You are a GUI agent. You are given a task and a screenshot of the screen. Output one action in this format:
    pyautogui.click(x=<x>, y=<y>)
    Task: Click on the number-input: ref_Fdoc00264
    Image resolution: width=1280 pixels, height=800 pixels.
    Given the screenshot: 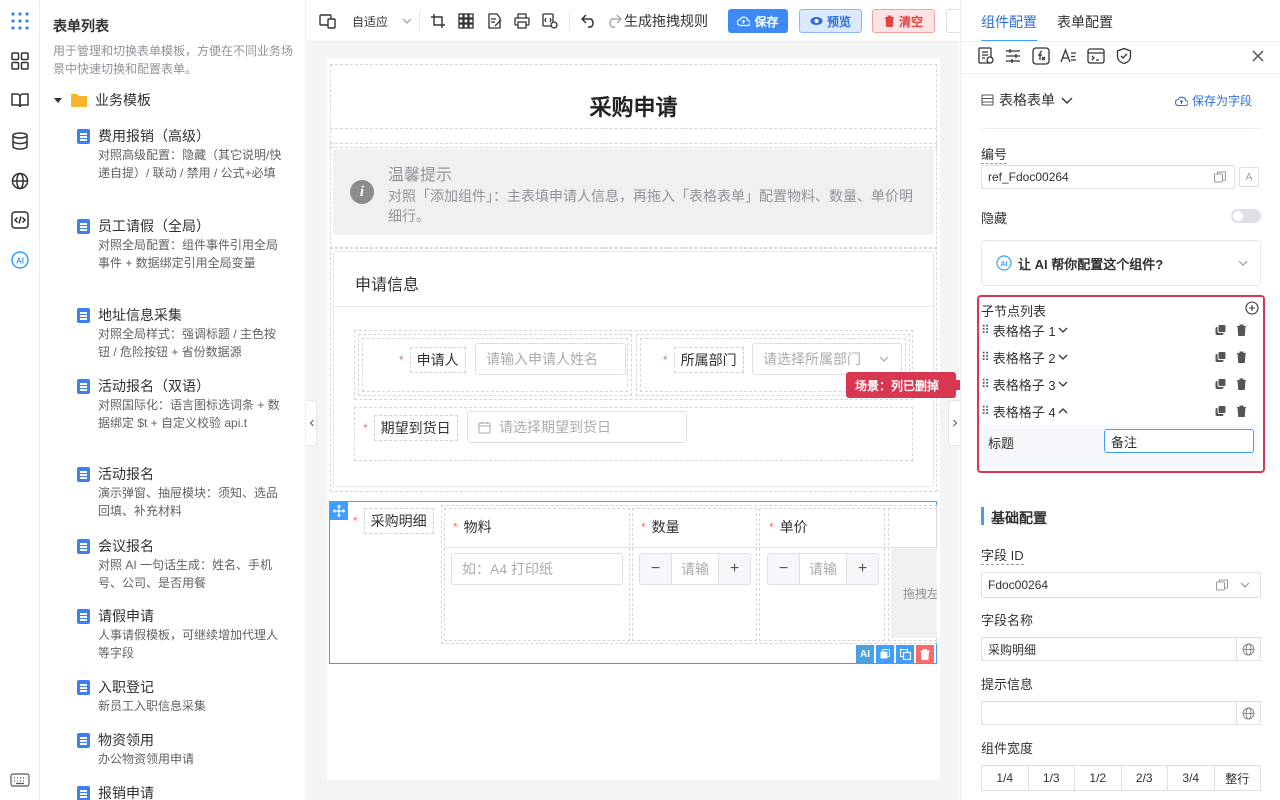 What is the action you would take?
    pyautogui.click(x=1108, y=177)
    